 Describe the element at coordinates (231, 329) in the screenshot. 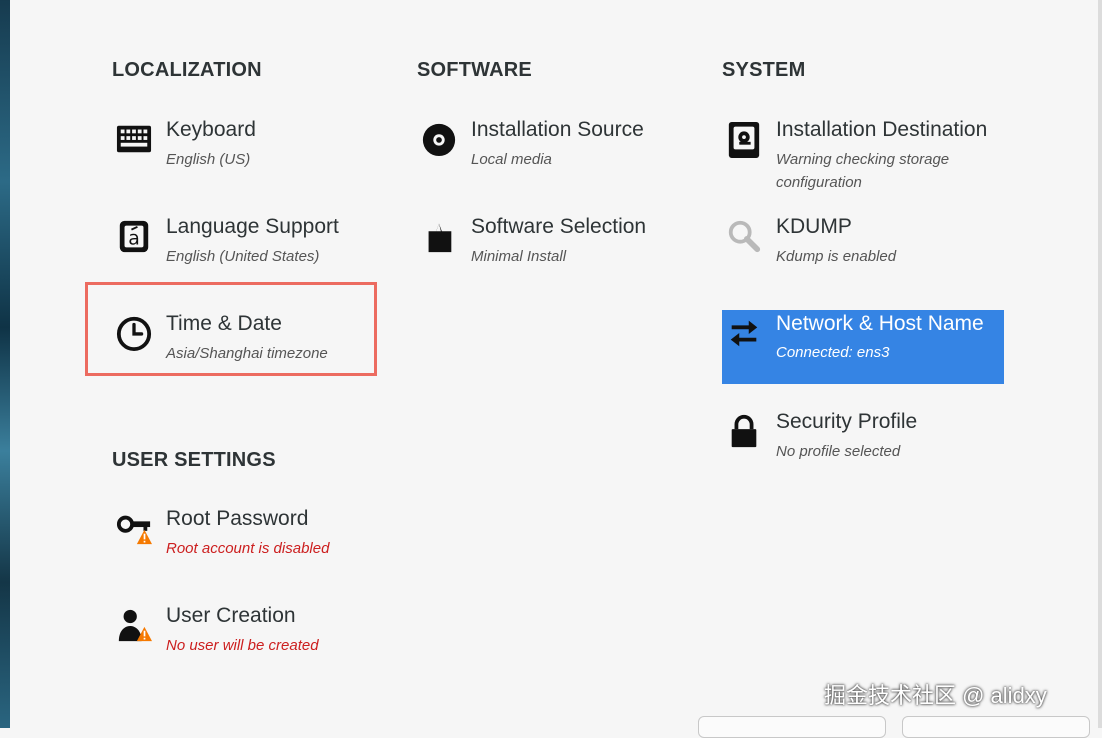

I see `highlight-annotation-box` at that location.